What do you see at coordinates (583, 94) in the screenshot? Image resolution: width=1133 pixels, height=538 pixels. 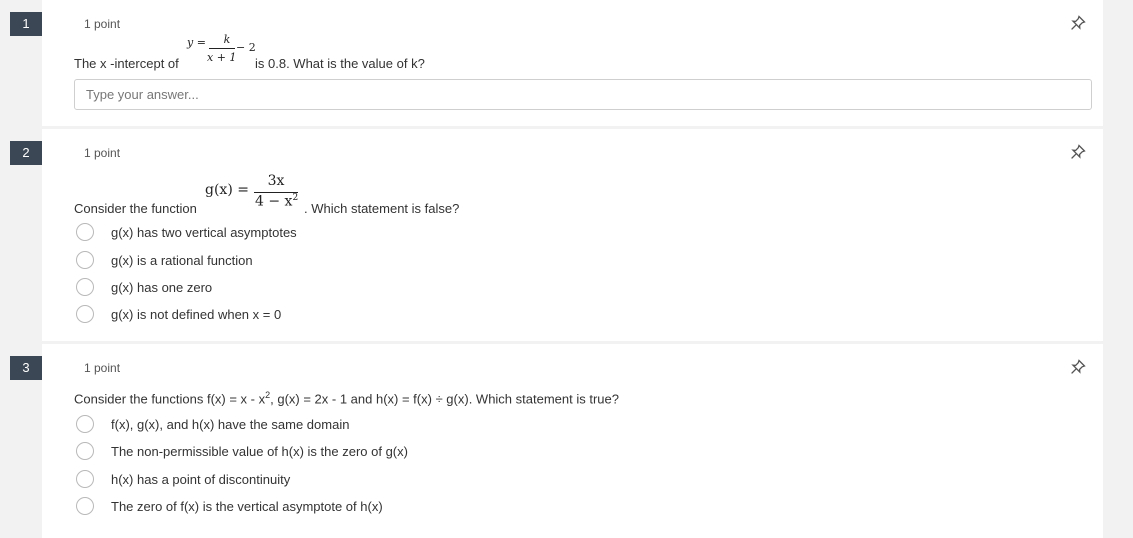 I see `answer-input` at bounding box center [583, 94].